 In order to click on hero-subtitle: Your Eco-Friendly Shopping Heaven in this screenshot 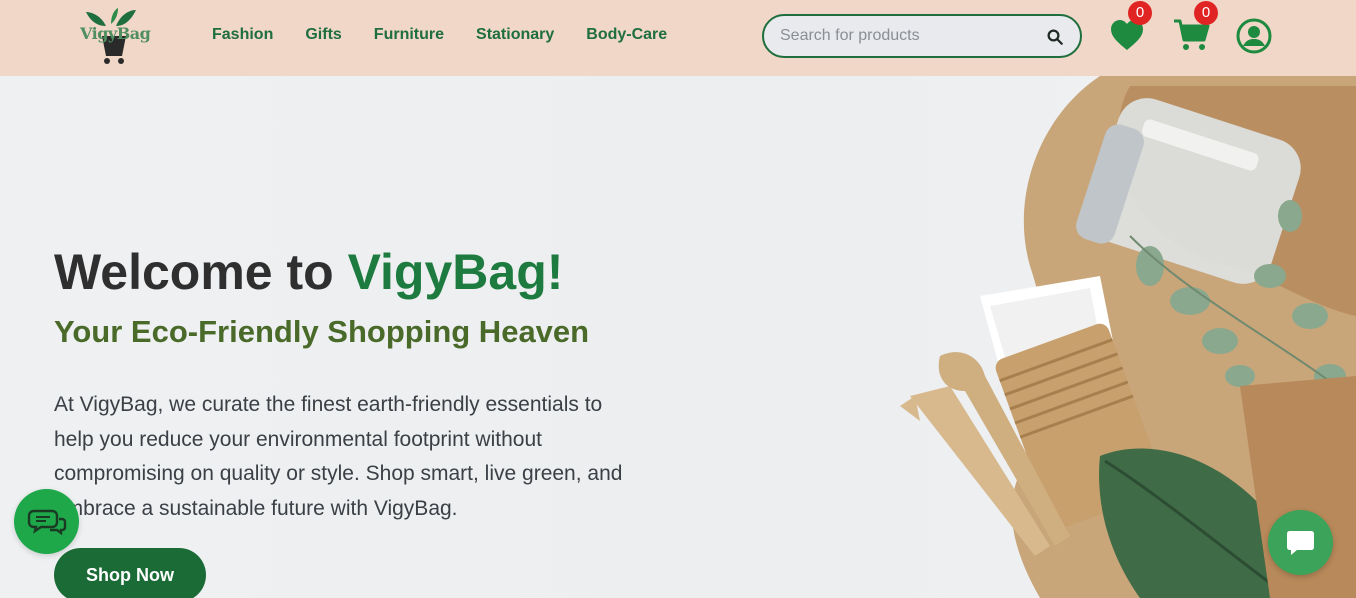, I will do `click(322, 331)`.